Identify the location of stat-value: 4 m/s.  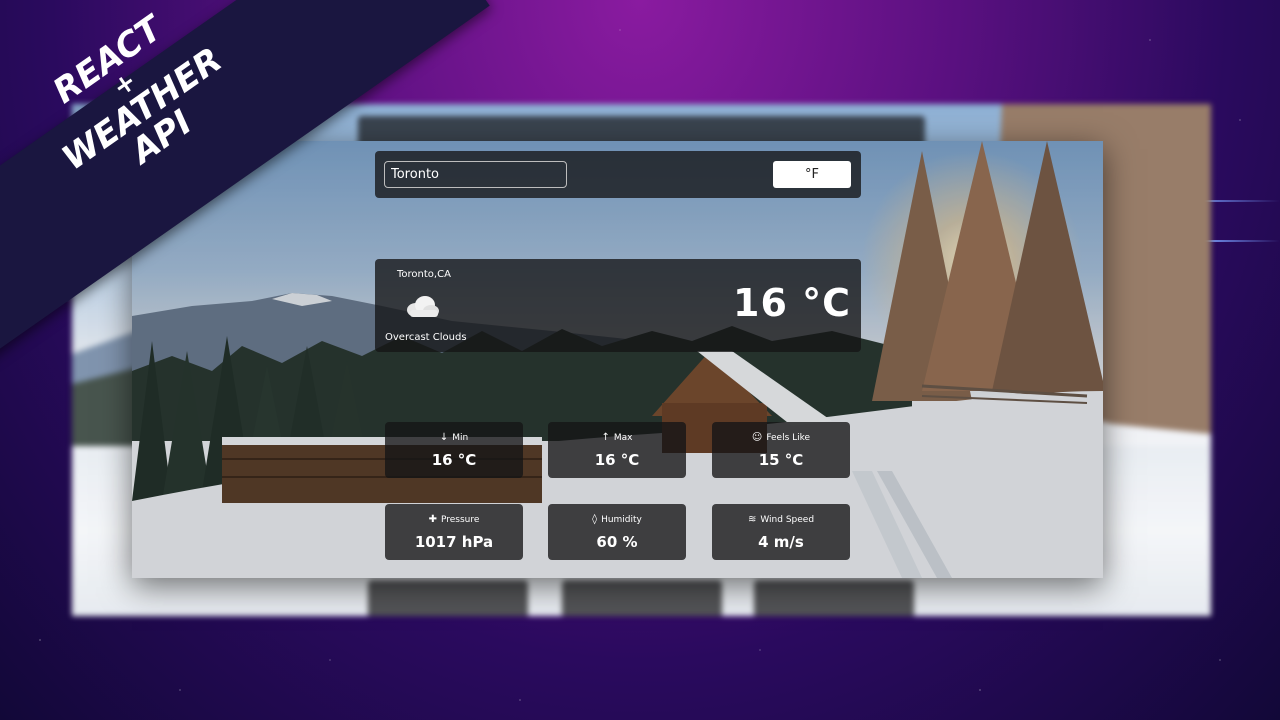
(781, 542).